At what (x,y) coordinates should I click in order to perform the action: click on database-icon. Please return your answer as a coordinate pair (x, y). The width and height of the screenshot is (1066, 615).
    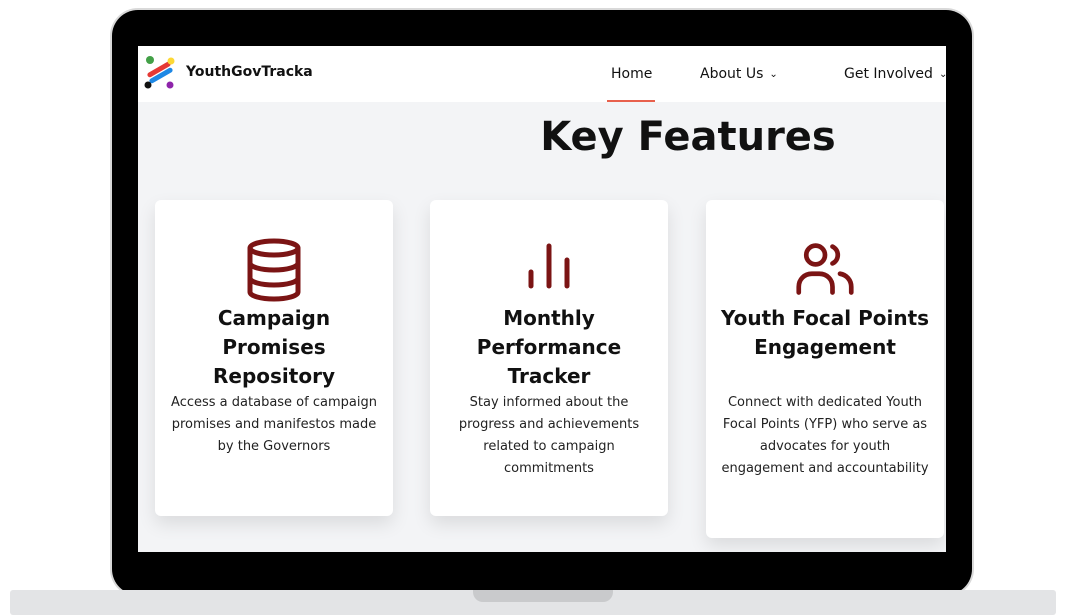
    Looking at the image, I should click on (274, 270).